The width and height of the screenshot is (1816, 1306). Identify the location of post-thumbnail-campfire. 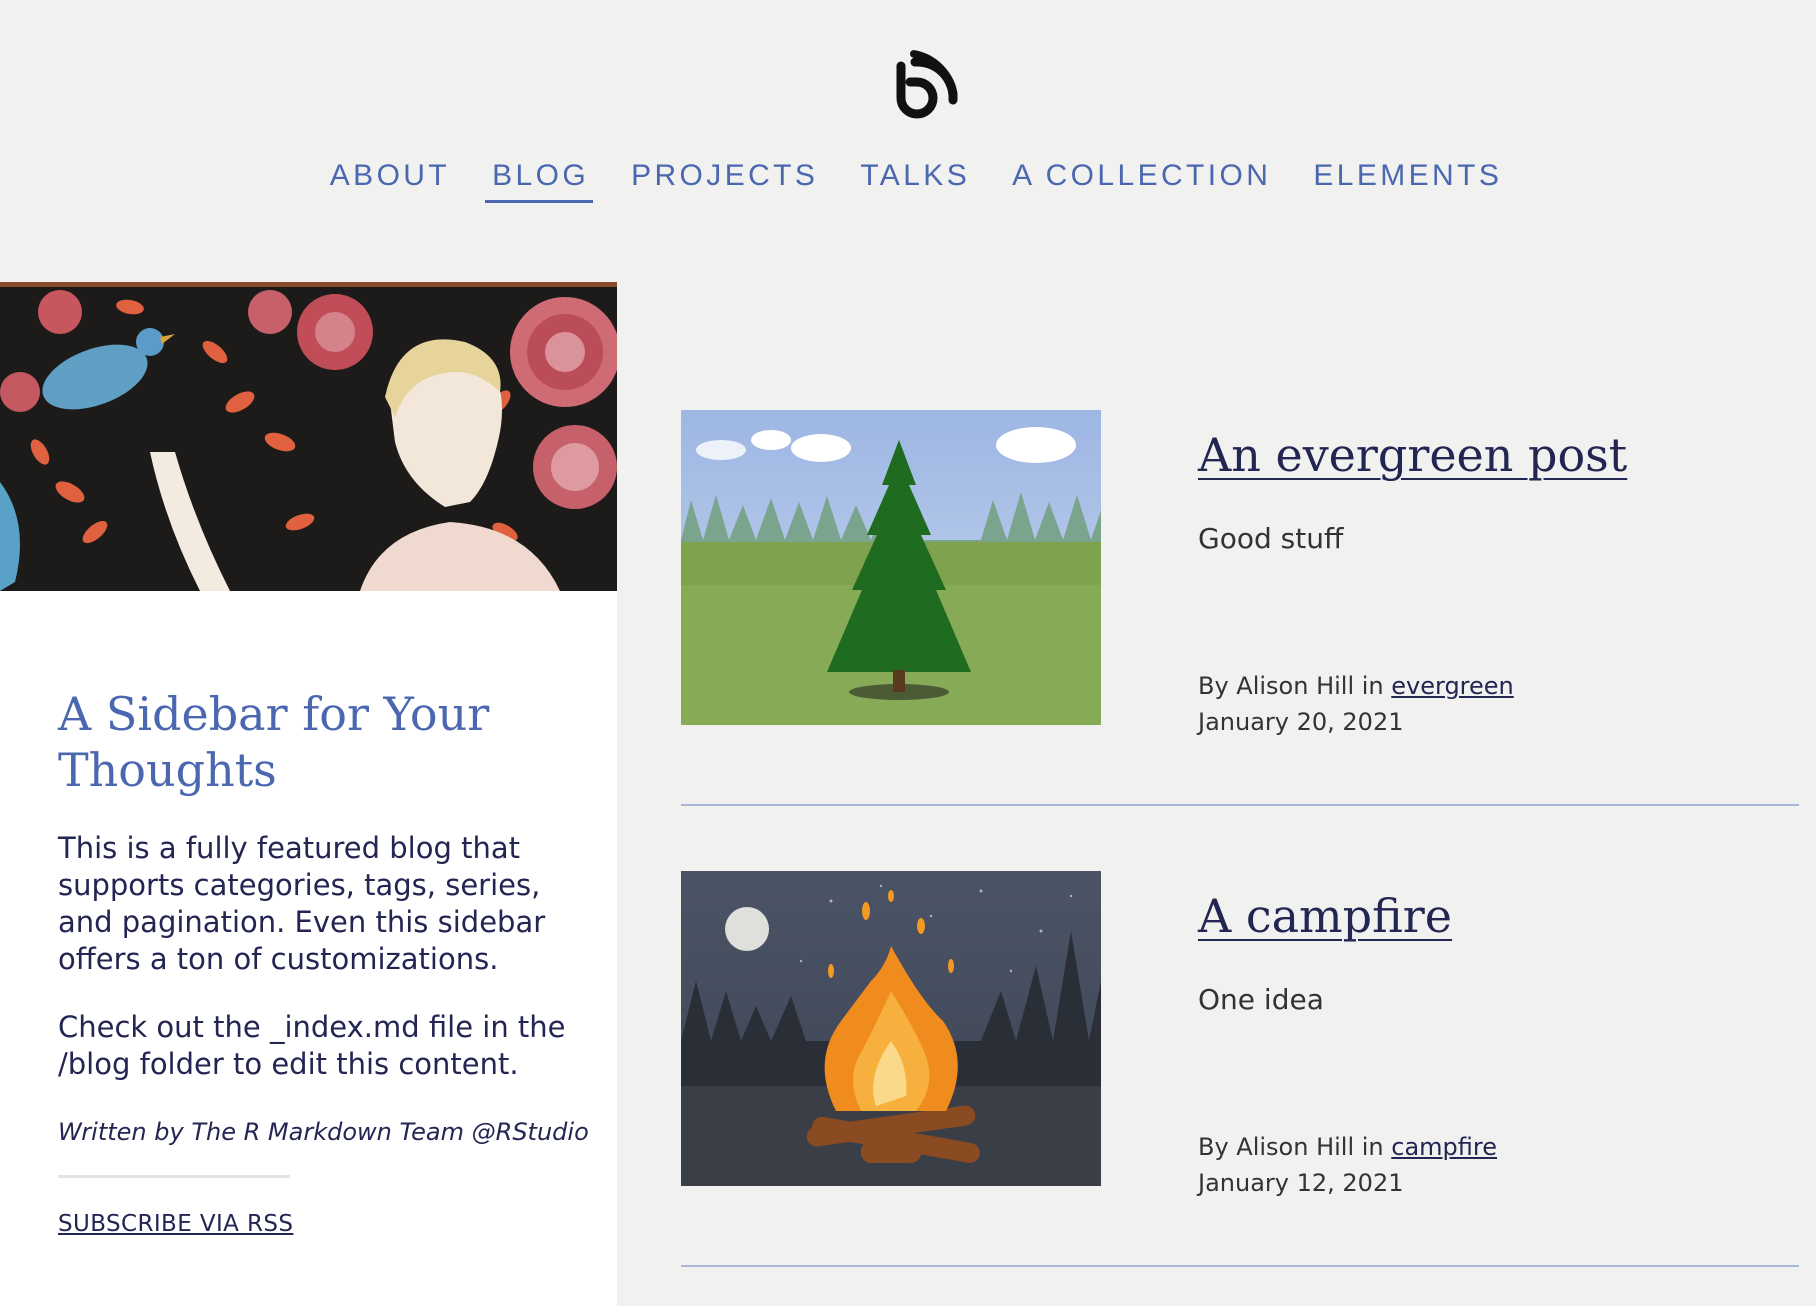
(891, 1028).